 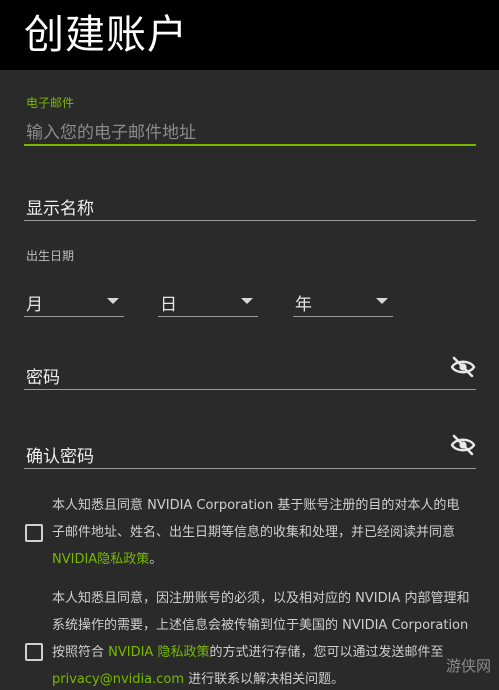 I want to click on privacy-email-link: privacy@nvidia.com, so click(x=118, y=679).